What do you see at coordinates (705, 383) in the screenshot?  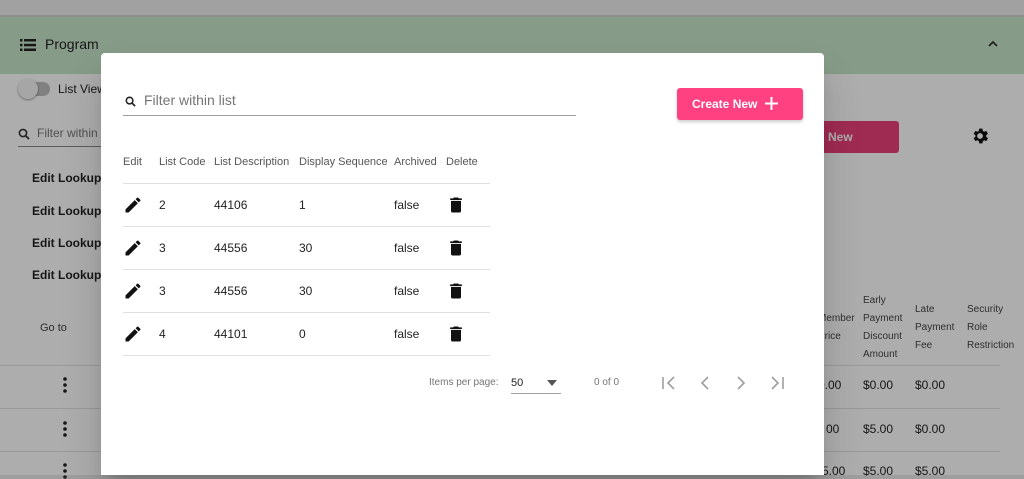 I see `previous-page-icon` at bounding box center [705, 383].